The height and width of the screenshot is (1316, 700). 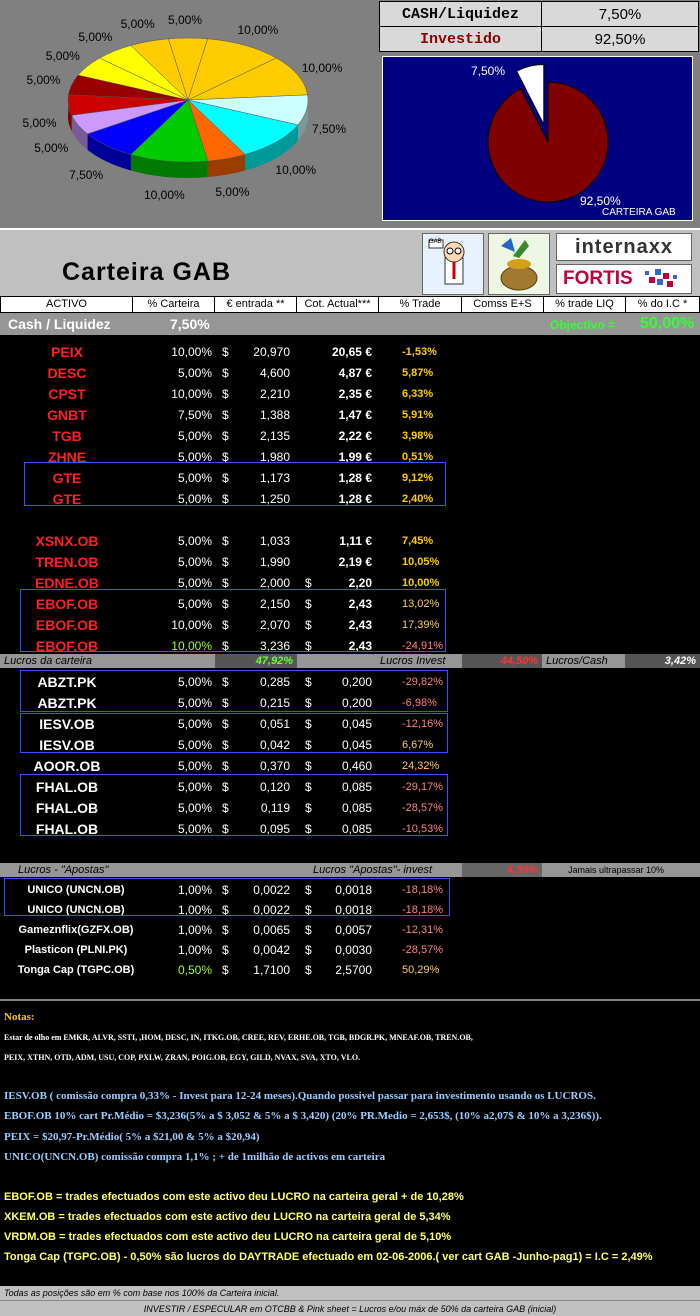 I want to click on summary-invested-label: Investido, so click(x=460, y=39).